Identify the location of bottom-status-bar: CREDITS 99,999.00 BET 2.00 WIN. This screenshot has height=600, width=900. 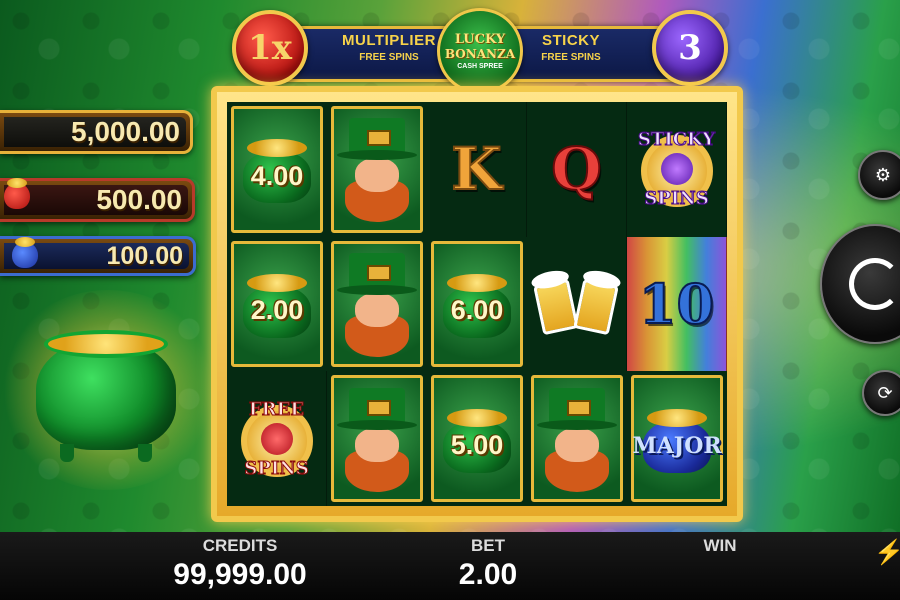
(450, 566).